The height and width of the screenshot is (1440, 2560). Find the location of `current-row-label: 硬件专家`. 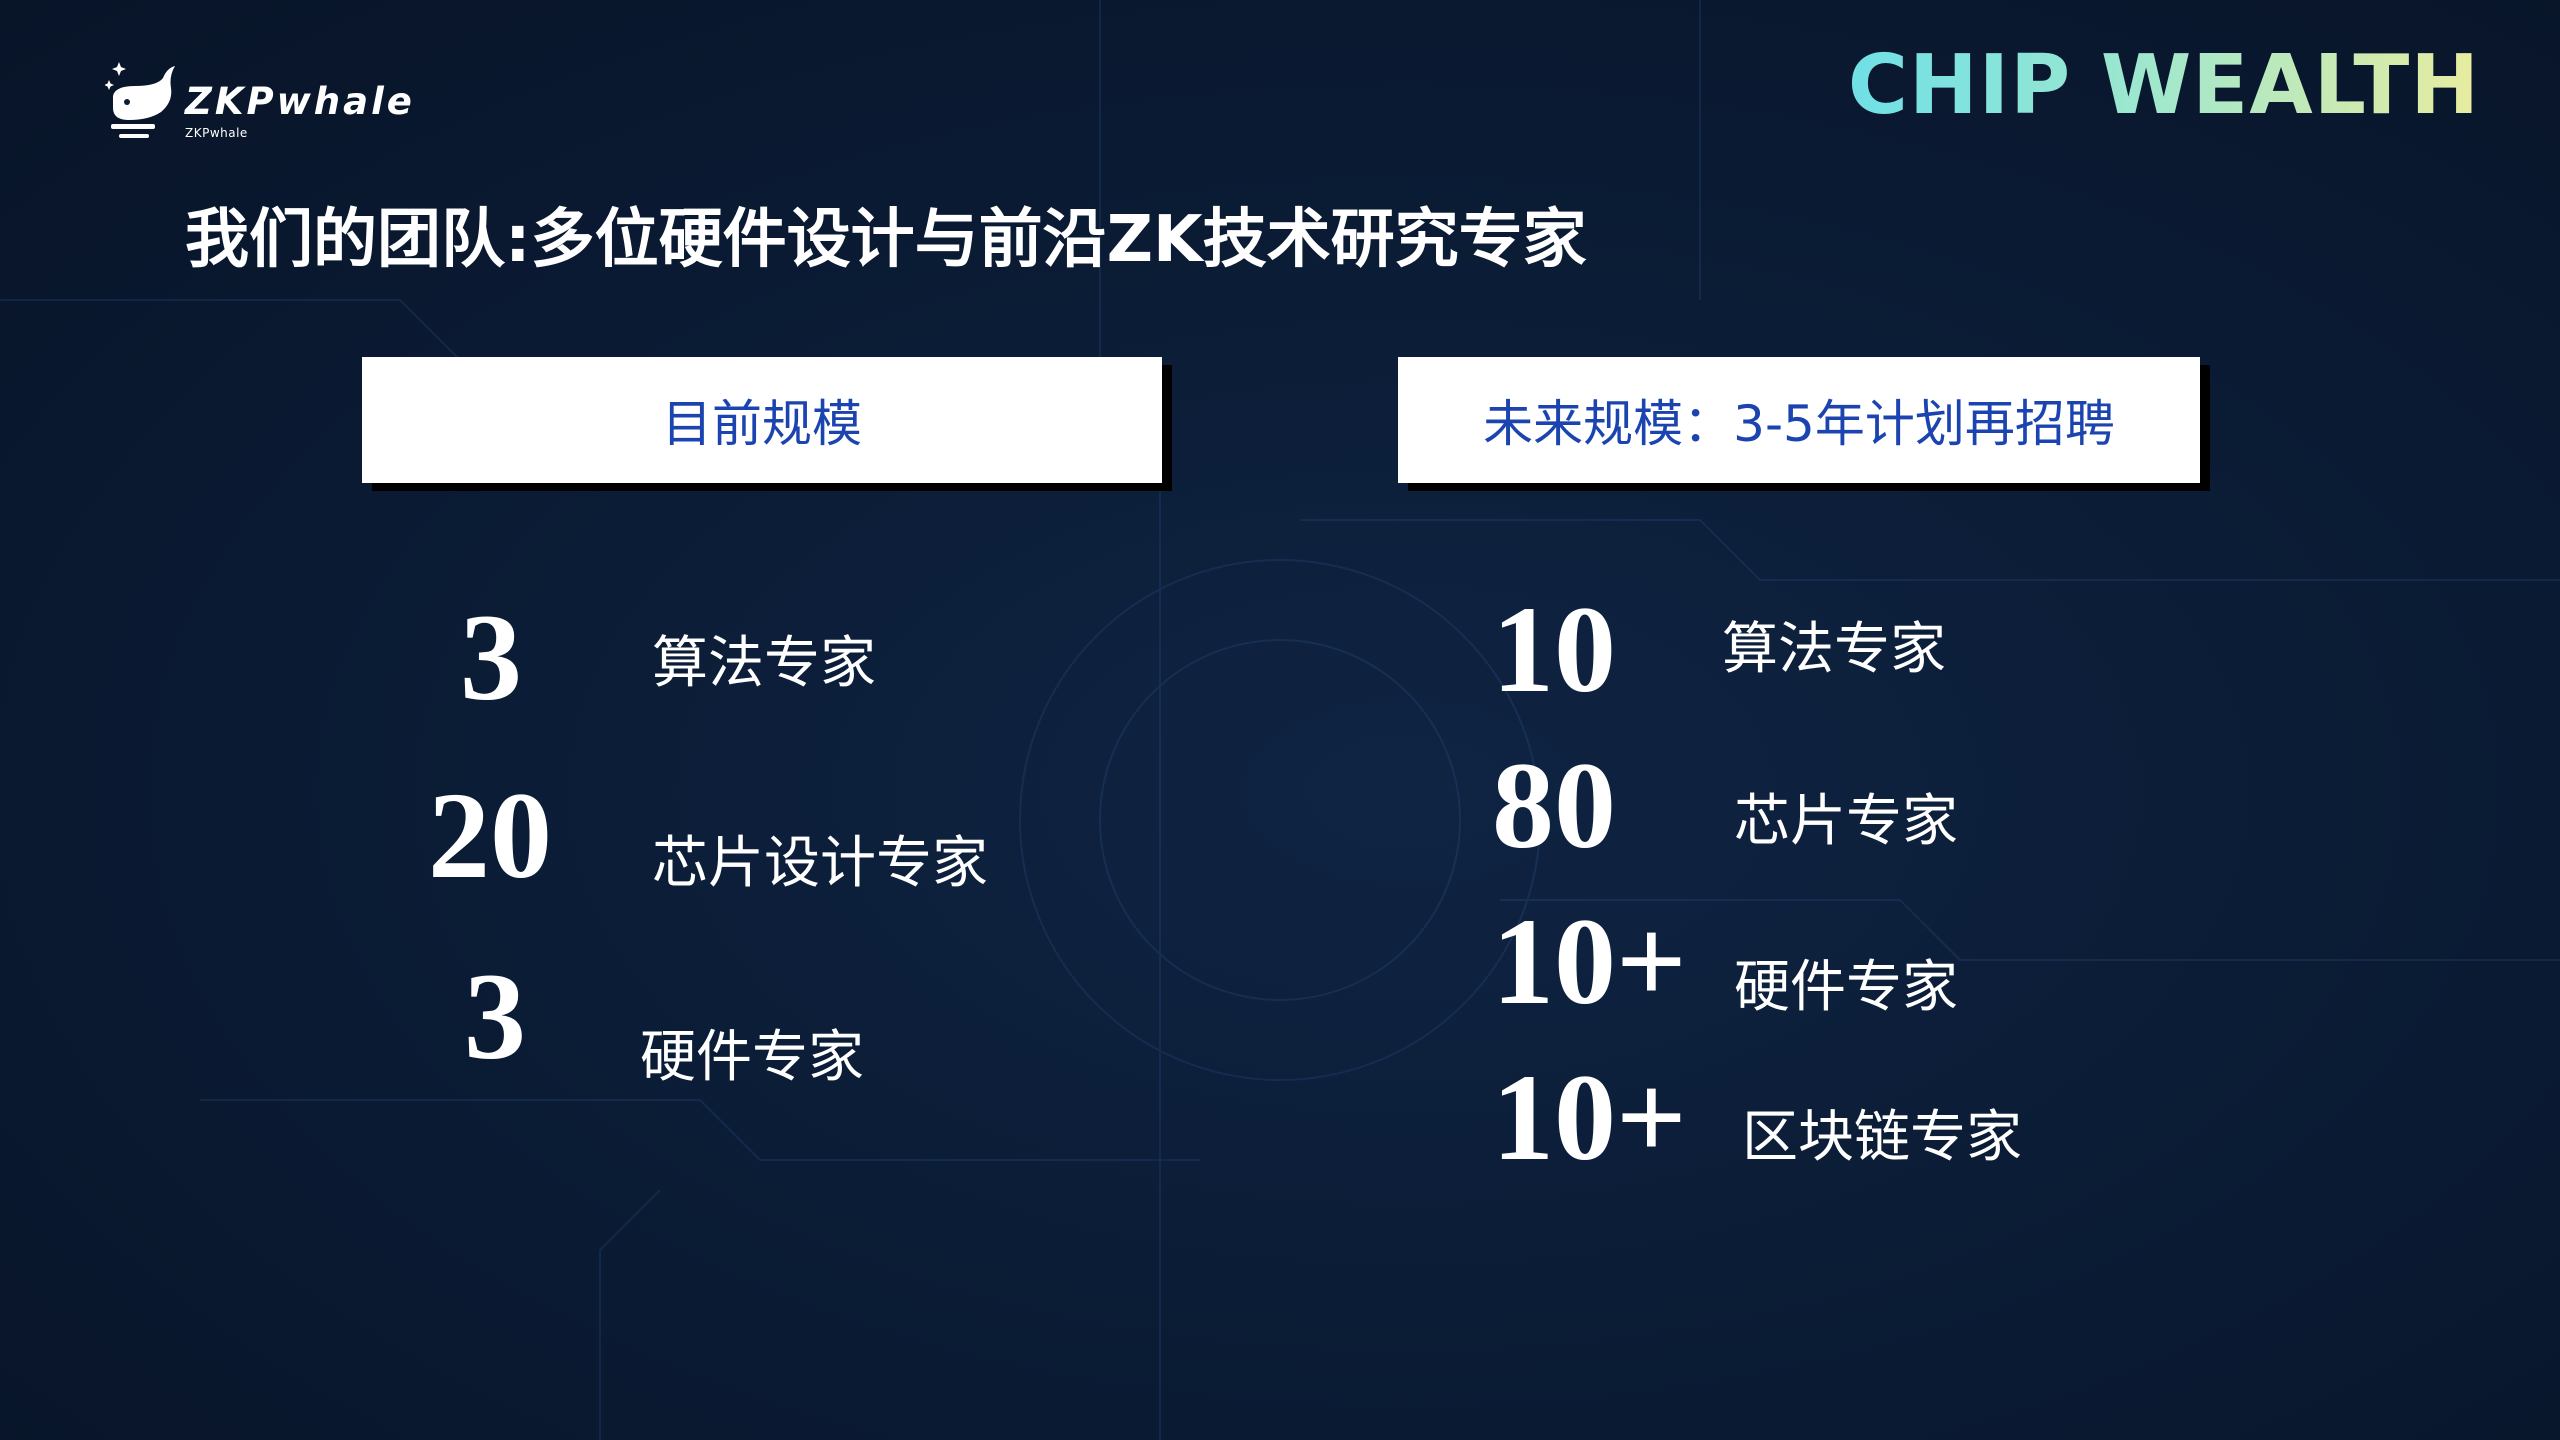

current-row-label: 硬件专家 is located at coordinates (752, 1057).